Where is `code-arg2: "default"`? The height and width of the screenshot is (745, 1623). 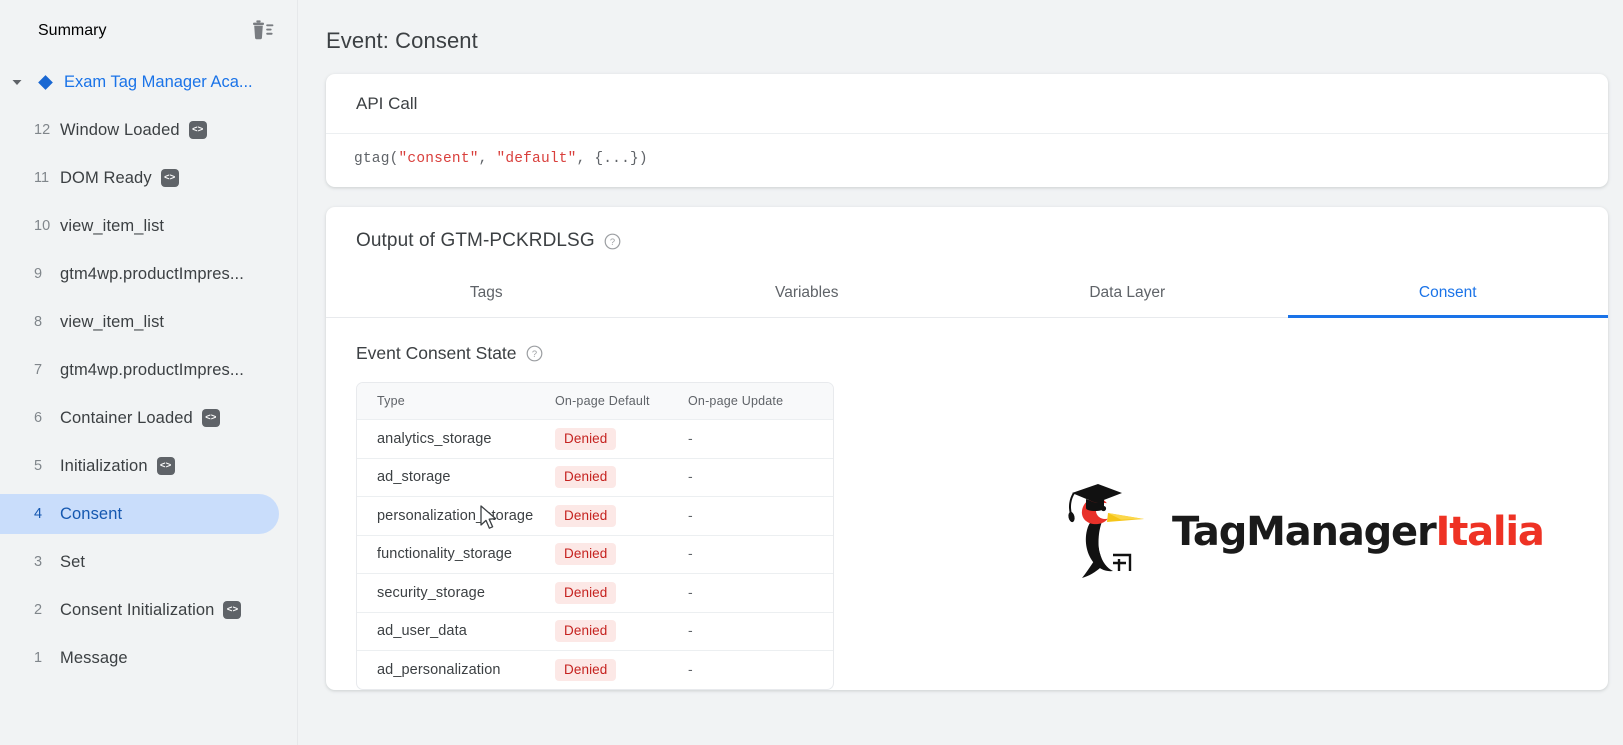 code-arg2: "default" is located at coordinates (536, 159).